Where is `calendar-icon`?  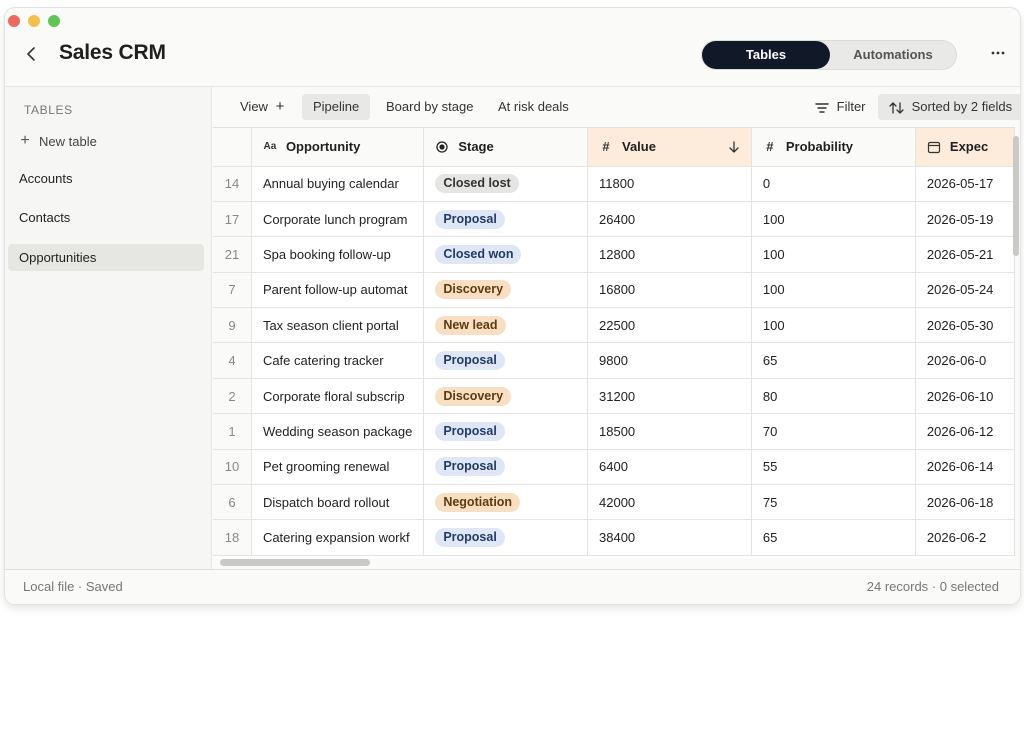
calendar-icon is located at coordinates (934, 147).